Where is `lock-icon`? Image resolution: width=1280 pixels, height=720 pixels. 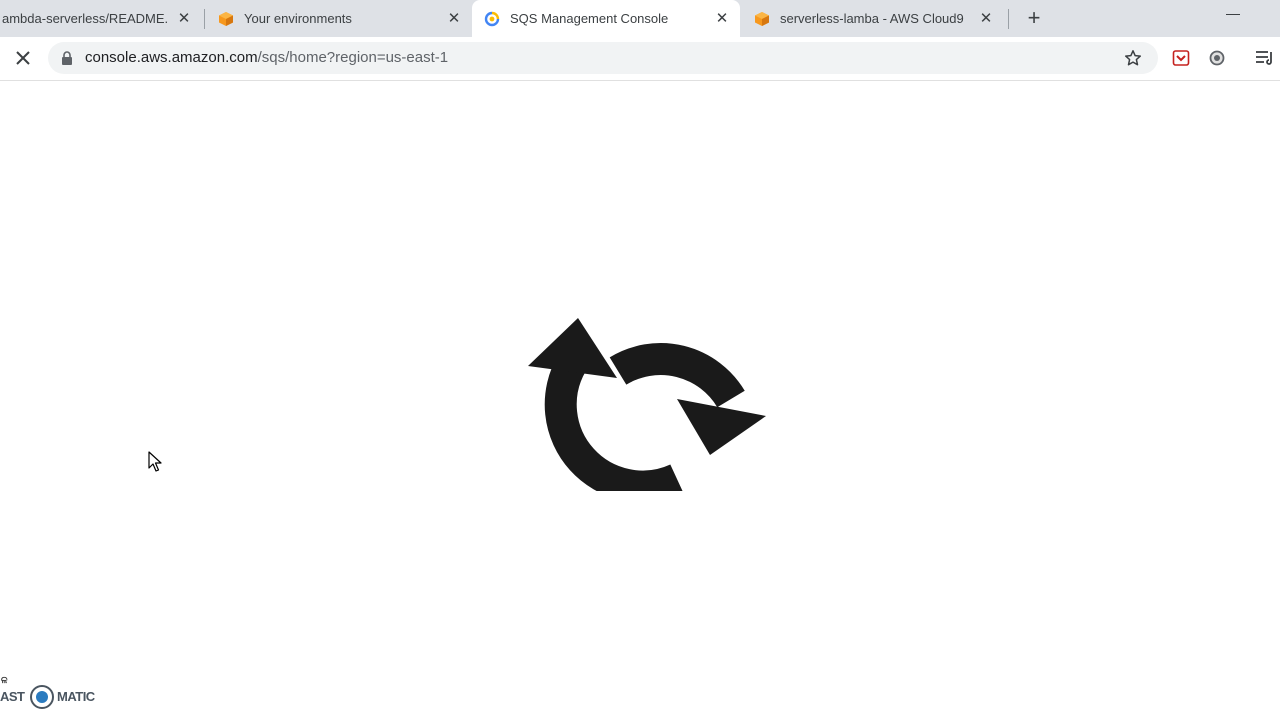 lock-icon is located at coordinates (67, 58).